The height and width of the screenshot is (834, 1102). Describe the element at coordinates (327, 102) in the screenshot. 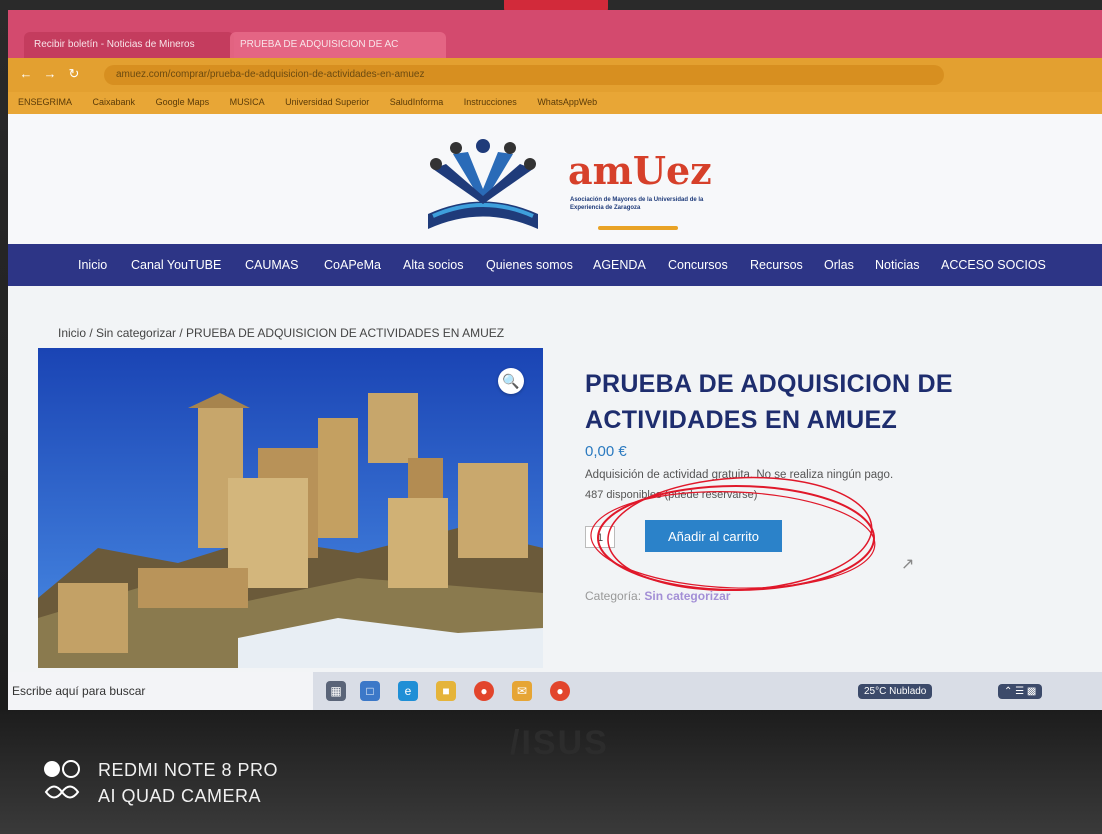

I see `bookmark: Universidad Superior` at that location.